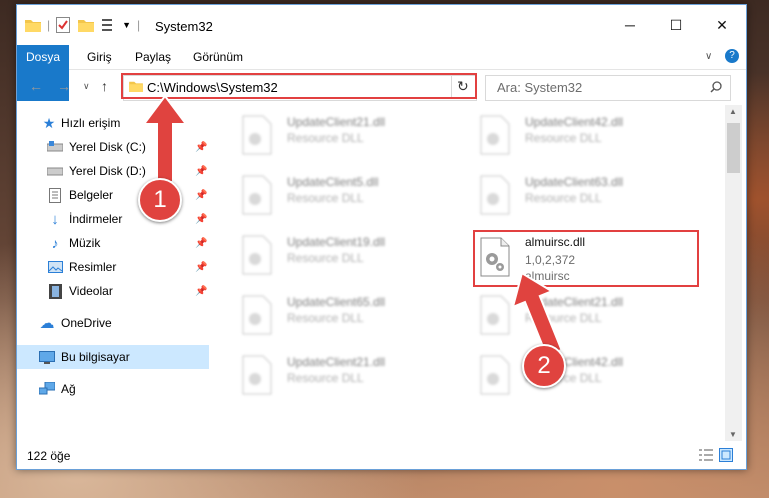 This screenshot has width=769, height=498. What do you see at coordinates (109, 25) in the screenshot?
I see `customize-icon` at bounding box center [109, 25].